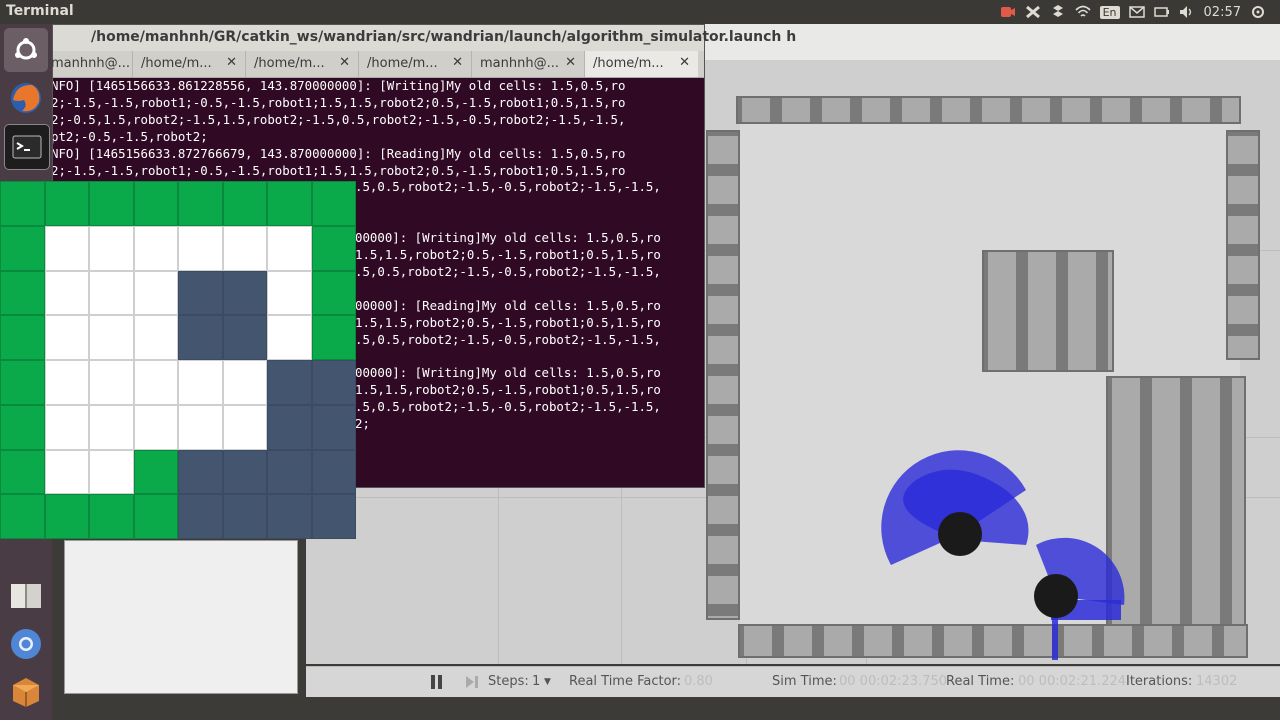 The width and height of the screenshot is (1280, 720). I want to click on top-panel: Terminal En 02:57, so click(640, 12).